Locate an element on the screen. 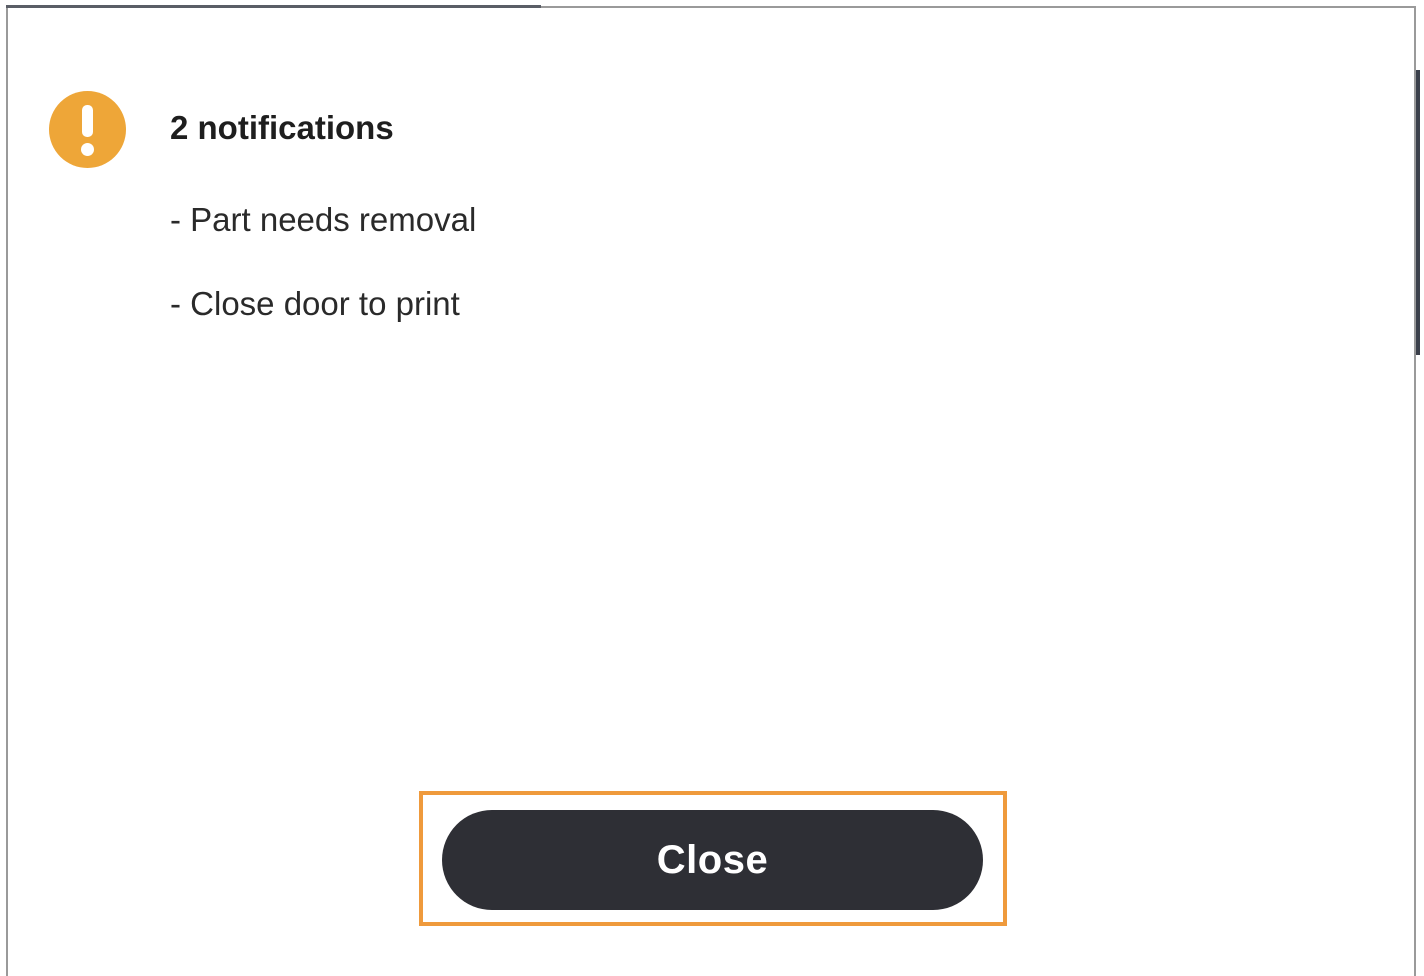 The height and width of the screenshot is (976, 1424). close-button: Close is located at coordinates (712, 860).